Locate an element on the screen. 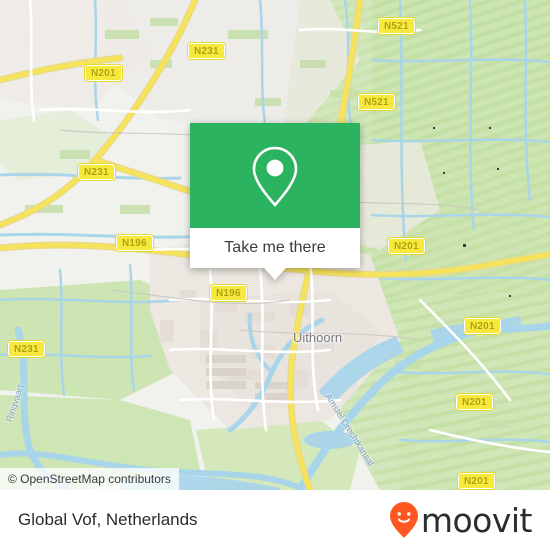 The height and width of the screenshot is (550, 550). popup-pointer is located at coordinates (275, 274).